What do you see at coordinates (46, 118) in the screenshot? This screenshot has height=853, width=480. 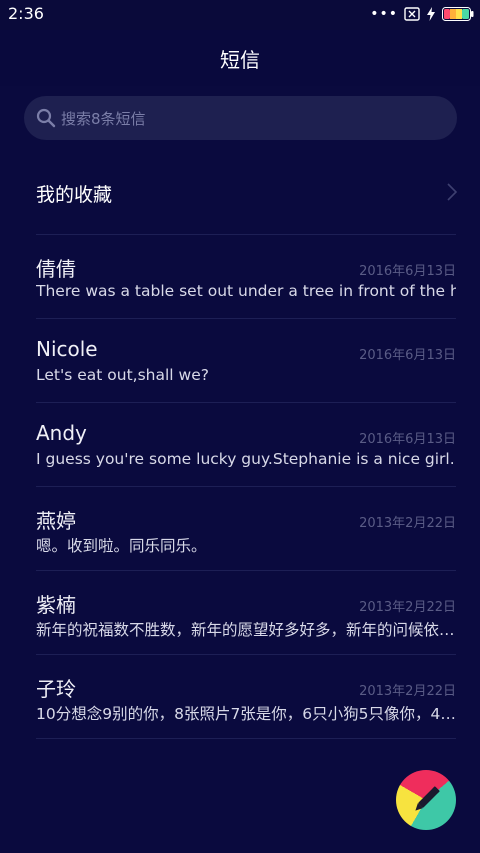 I see `search-icon` at bounding box center [46, 118].